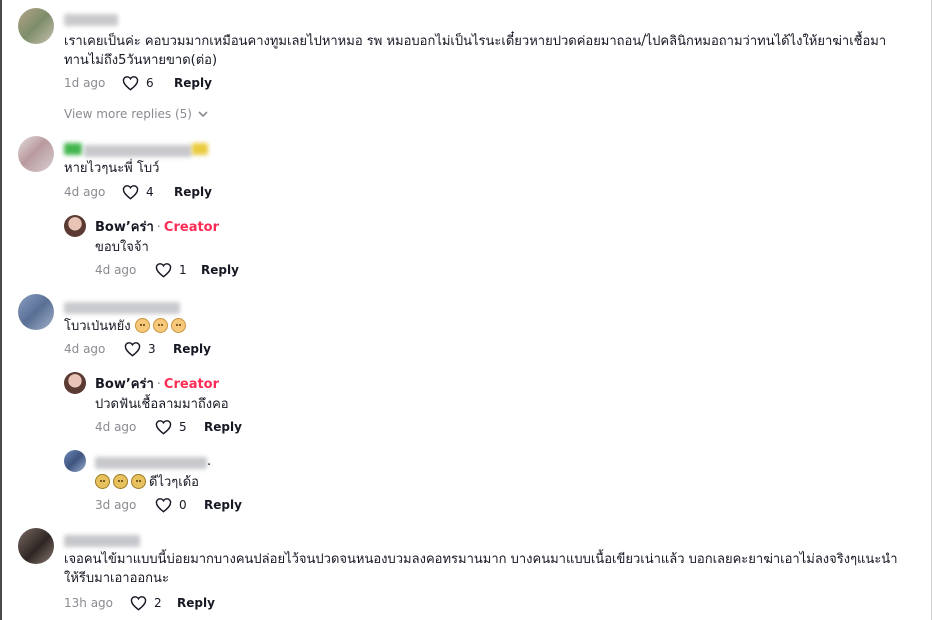 This screenshot has width=932, height=620. I want to click on view-more-replies-button: View more replies (5), so click(136, 114).